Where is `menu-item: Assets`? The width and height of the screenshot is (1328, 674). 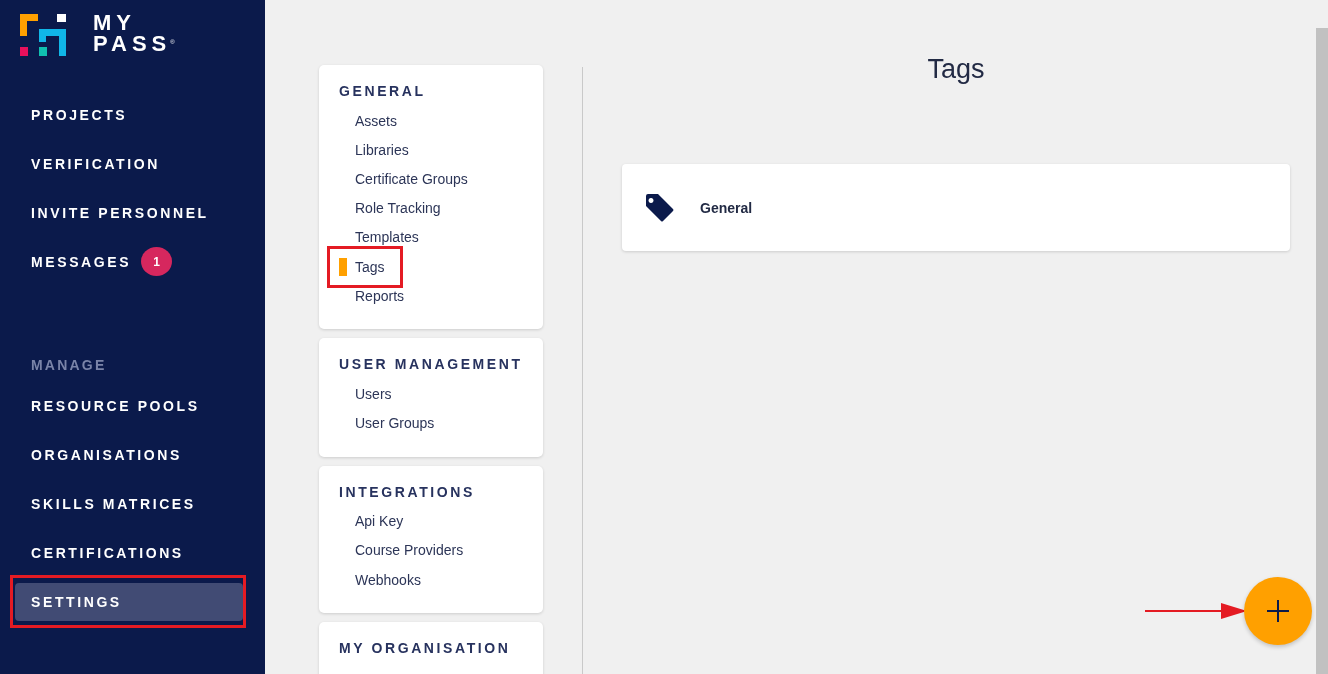
menu-item: Assets is located at coordinates (376, 120).